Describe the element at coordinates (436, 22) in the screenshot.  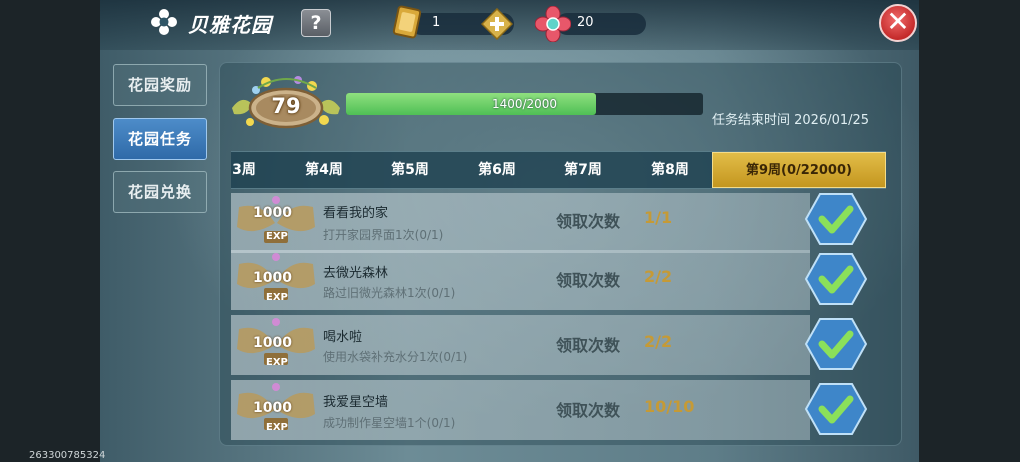
I see `coin-count: 1` at that location.